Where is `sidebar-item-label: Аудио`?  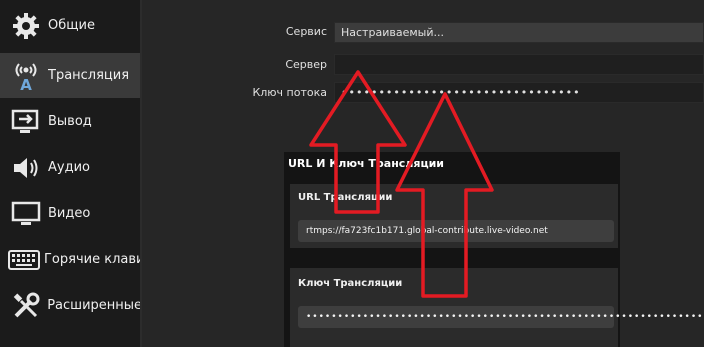 sidebar-item-label: Аудио is located at coordinates (69, 167).